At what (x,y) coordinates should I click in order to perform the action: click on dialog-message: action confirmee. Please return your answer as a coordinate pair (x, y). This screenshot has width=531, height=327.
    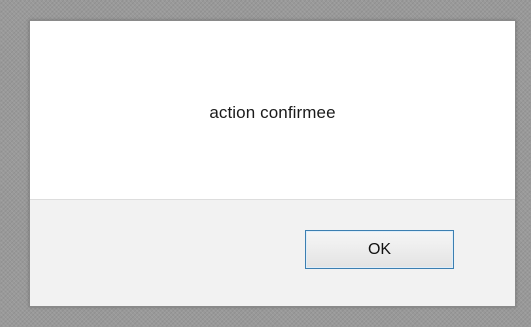
    Looking at the image, I should click on (272, 112).